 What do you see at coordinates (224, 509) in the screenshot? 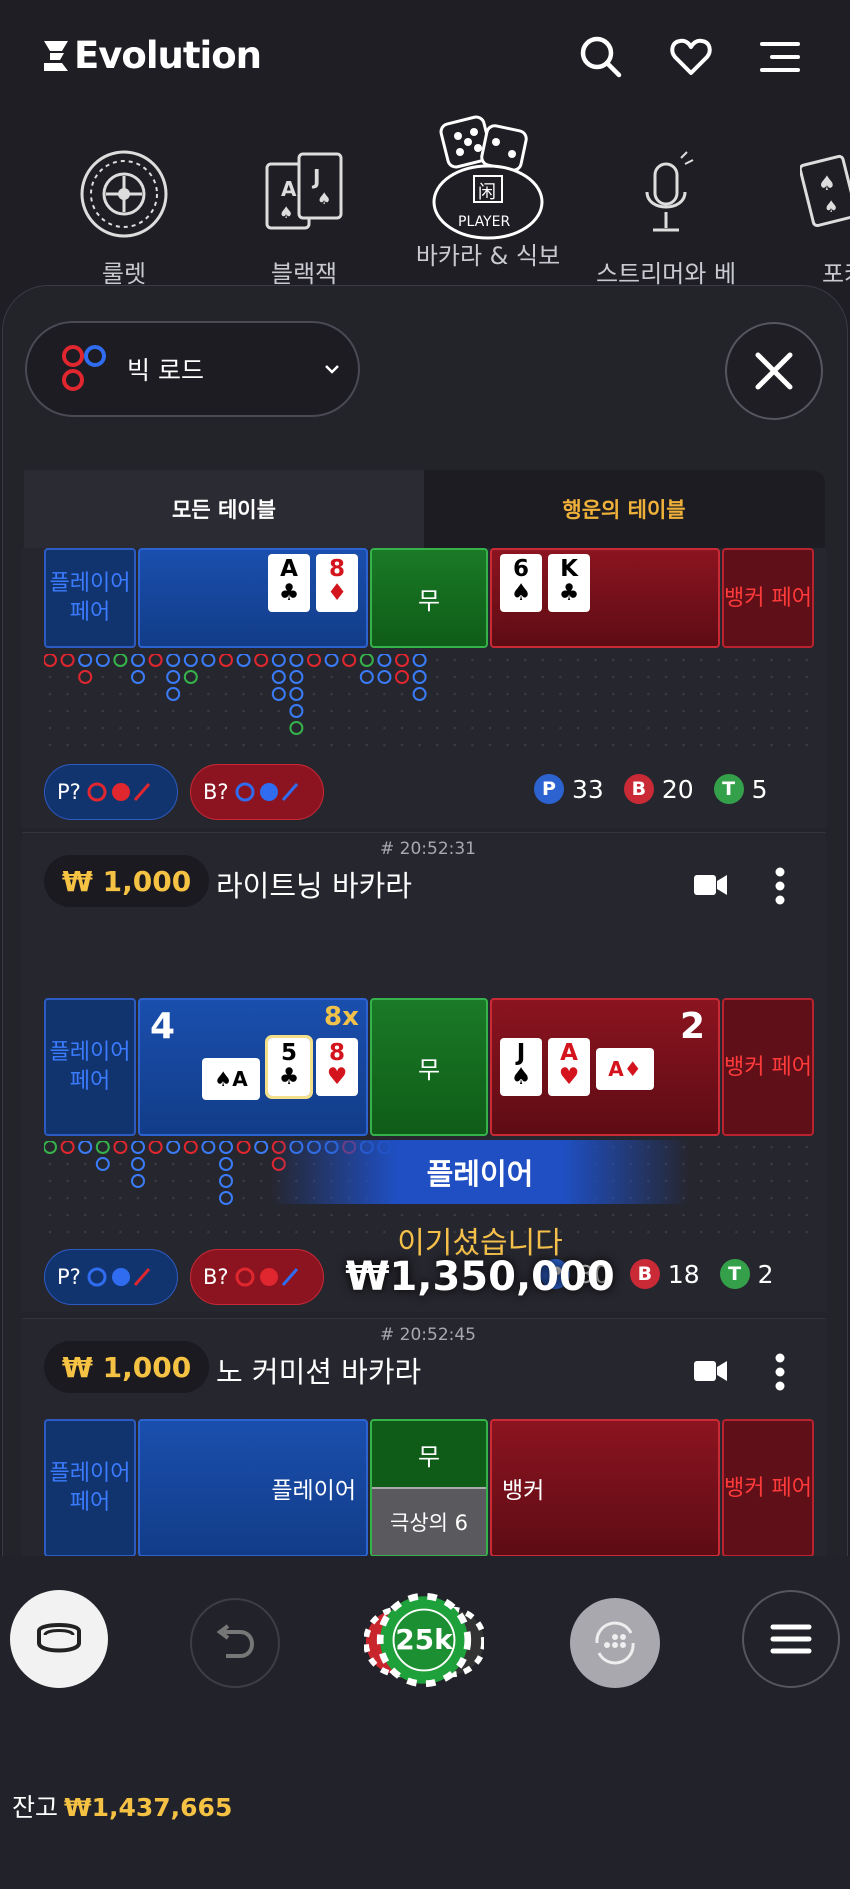
I see `tab-all-tables: 모든 테이블` at bounding box center [224, 509].